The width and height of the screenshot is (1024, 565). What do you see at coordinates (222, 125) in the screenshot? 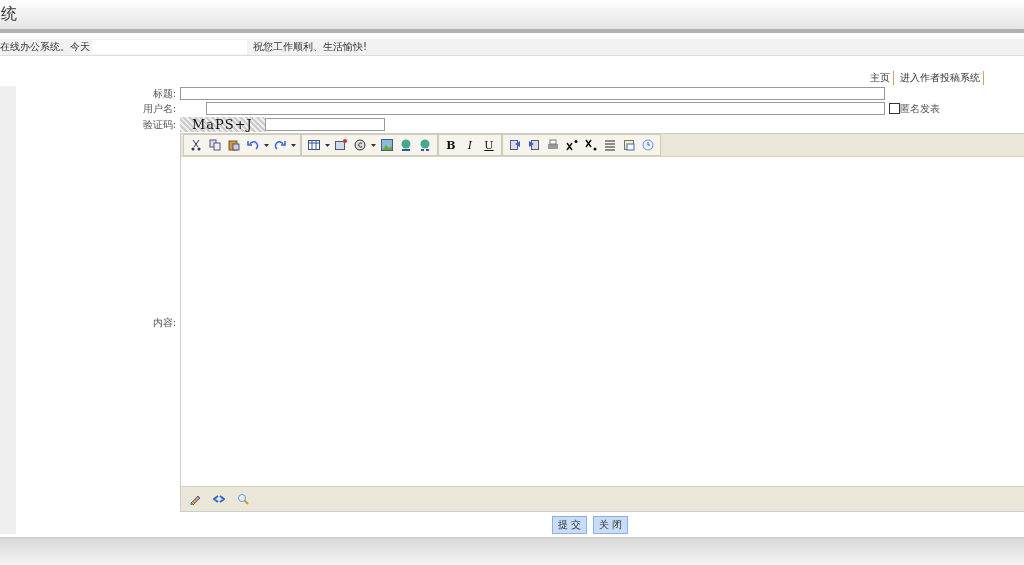
I see `captcha-image: MaPS+J` at bounding box center [222, 125].